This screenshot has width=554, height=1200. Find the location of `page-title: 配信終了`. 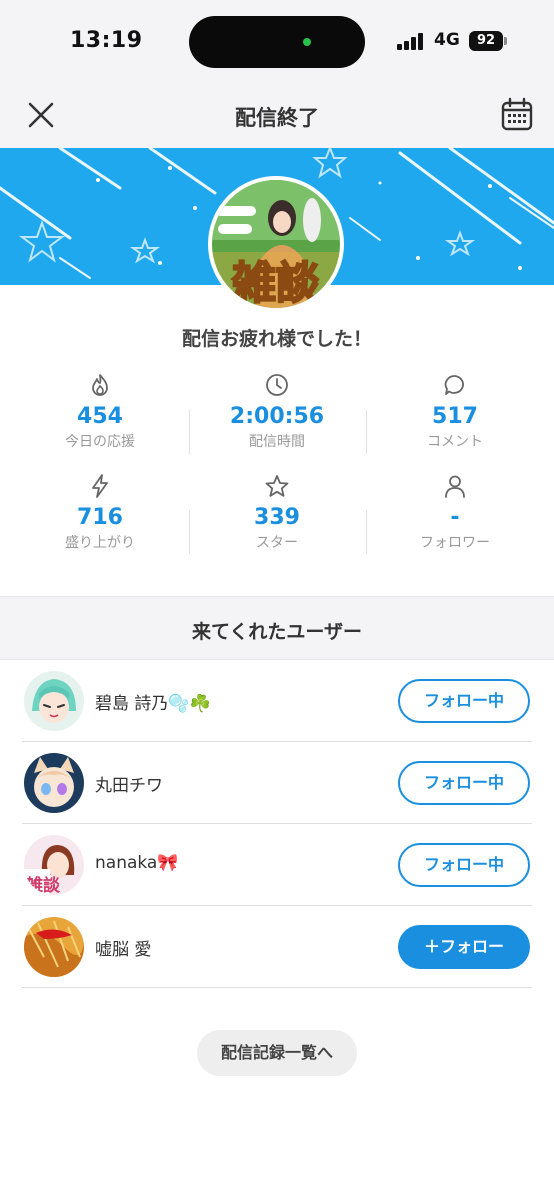

page-title: 配信終了 is located at coordinates (277, 118).